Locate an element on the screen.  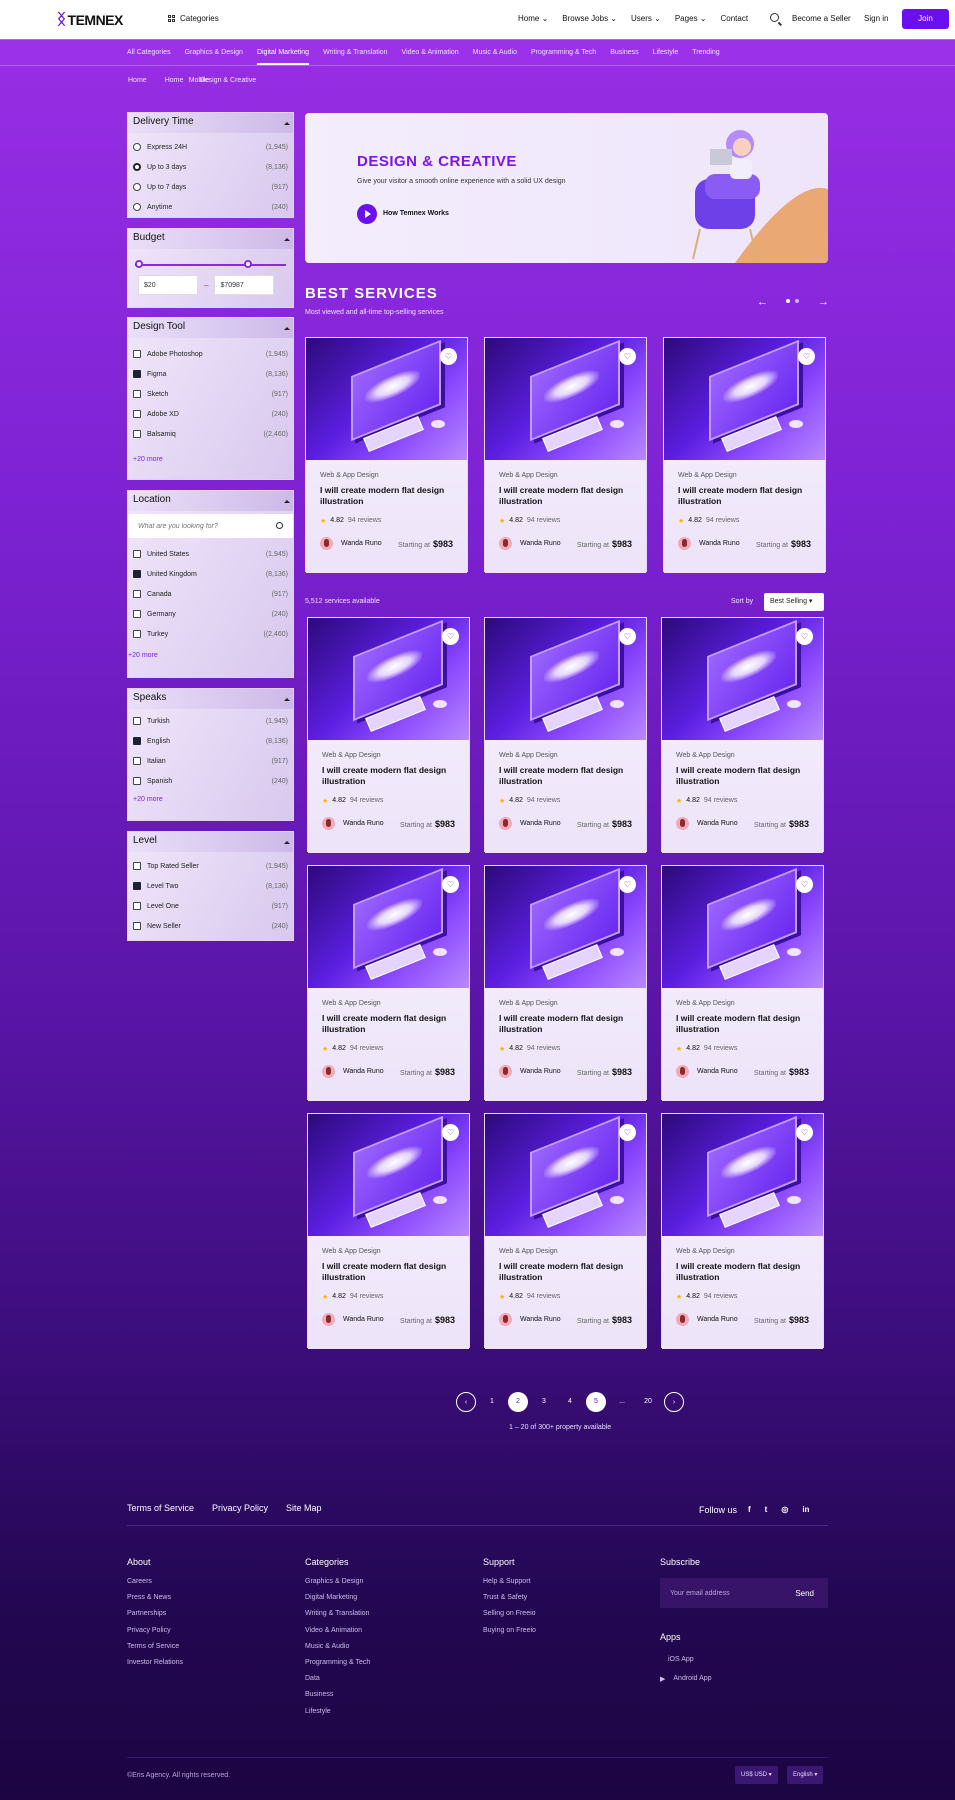
checkbox-option: Canada (917) is located at coordinates (210, 594).